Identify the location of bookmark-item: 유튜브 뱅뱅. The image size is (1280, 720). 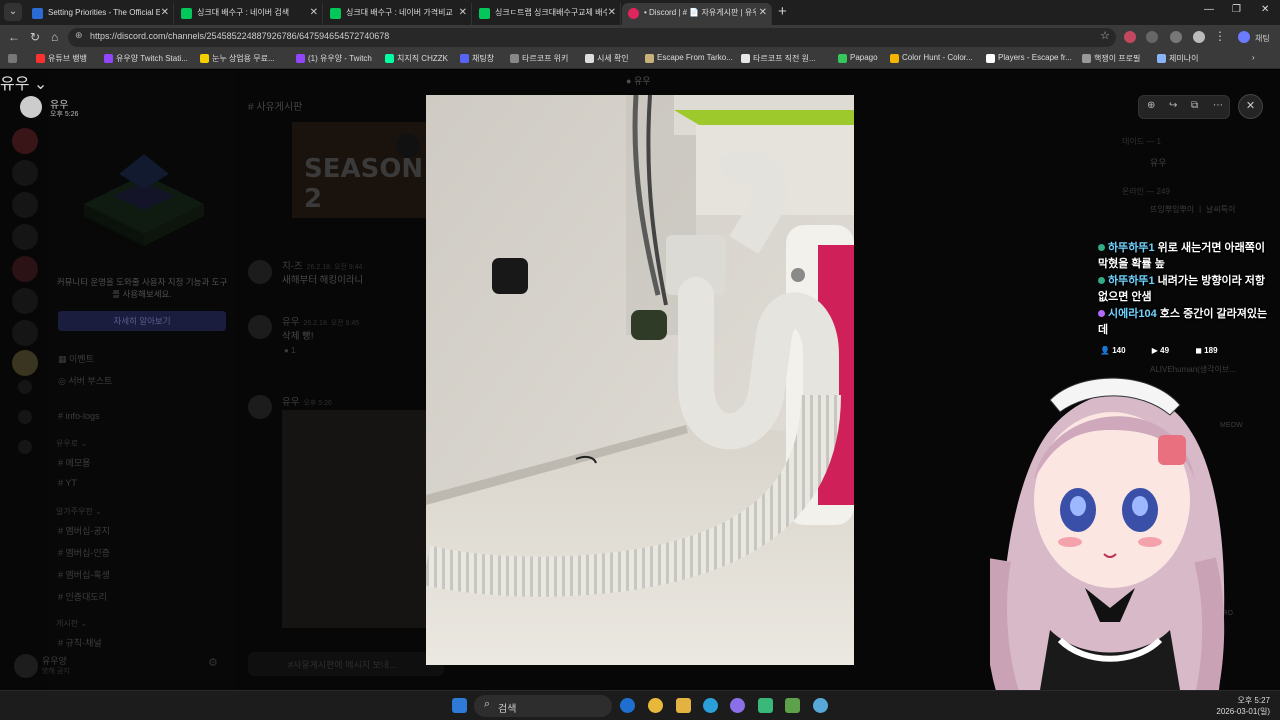
(61, 58).